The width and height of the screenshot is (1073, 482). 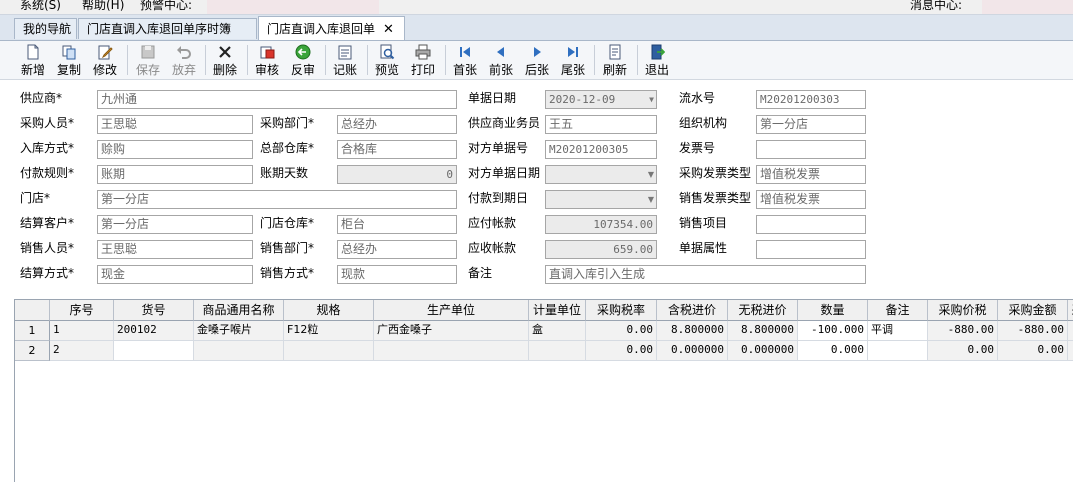 What do you see at coordinates (615, 60) in the screenshot?
I see `refresh-button: 刷新` at bounding box center [615, 60].